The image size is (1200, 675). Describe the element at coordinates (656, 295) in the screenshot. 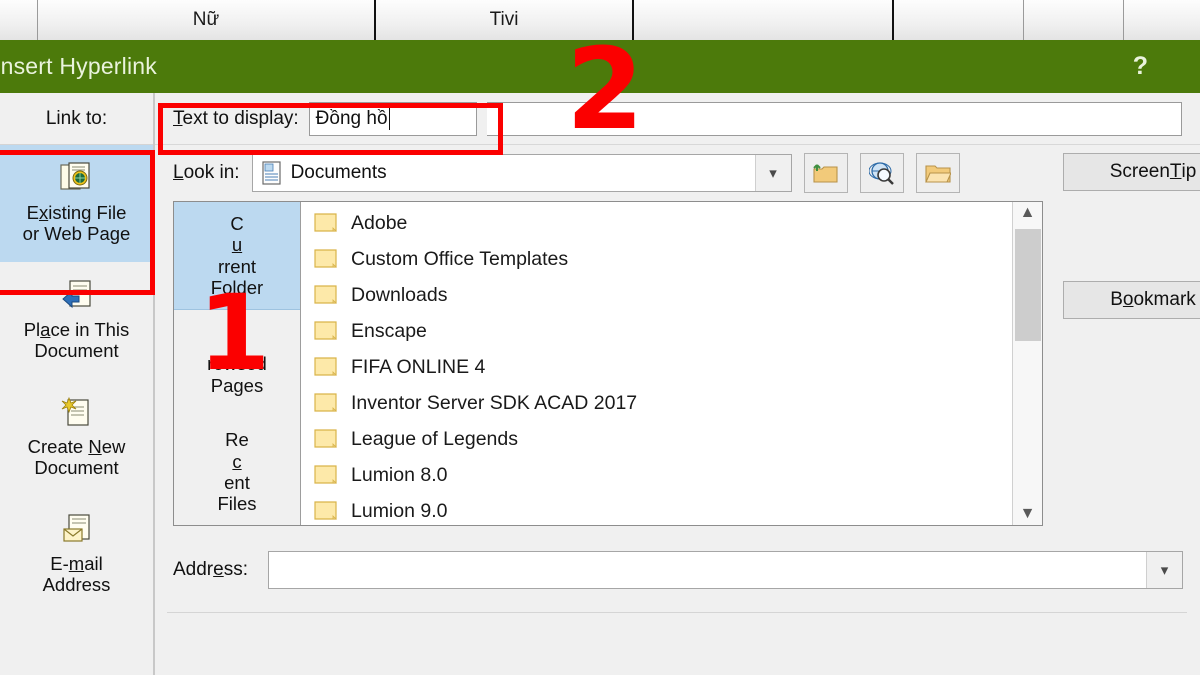

I see `list-item: Downloads` at that location.